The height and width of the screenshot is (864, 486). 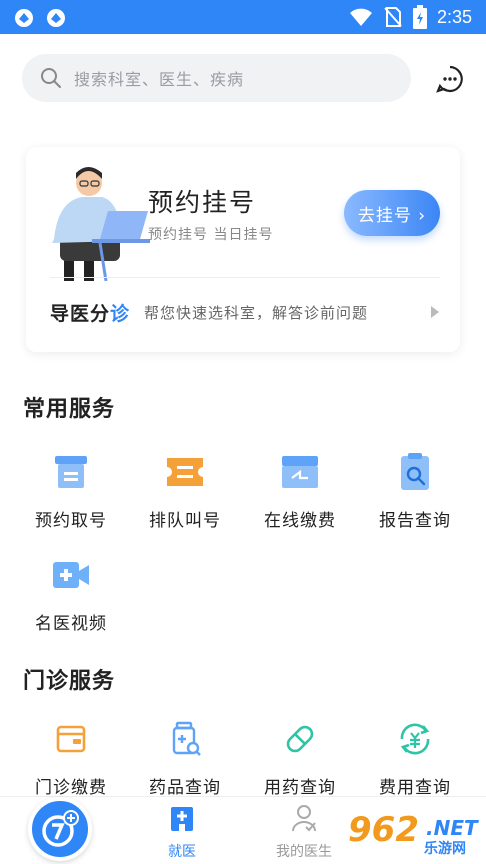 What do you see at coordinates (182, 852) in the screenshot?
I see `tab-label: 就医` at bounding box center [182, 852].